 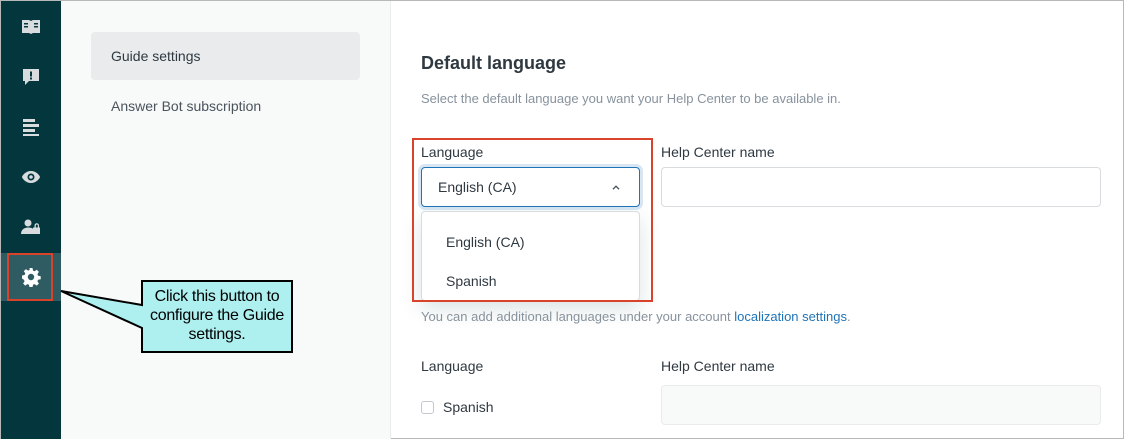 What do you see at coordinates (530, 241) in the screenshot?
I see `dropdown-option-english-ca: English (CA)` at bounding box center [530, 241].